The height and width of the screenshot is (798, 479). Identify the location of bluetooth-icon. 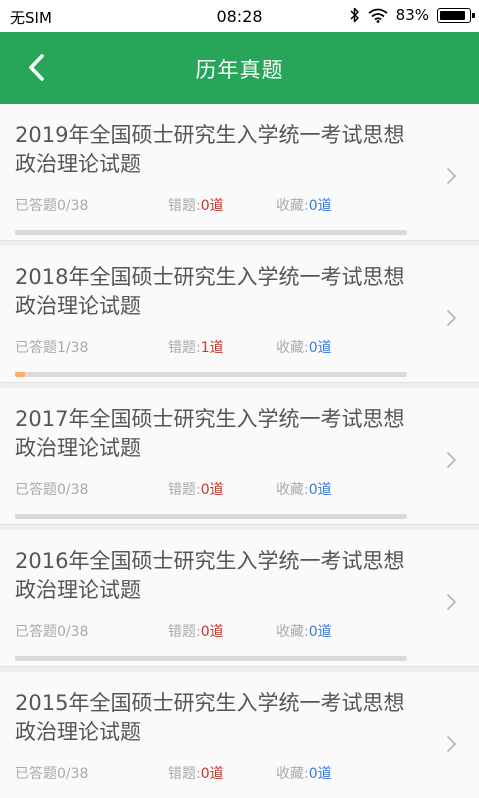
(354, 15).